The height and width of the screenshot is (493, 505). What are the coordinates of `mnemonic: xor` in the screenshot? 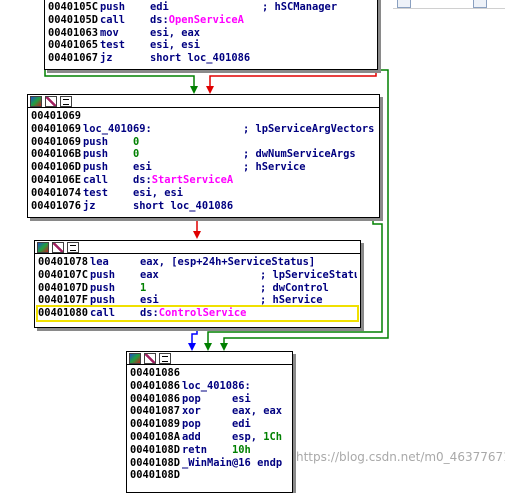 It's located at (191, 411).